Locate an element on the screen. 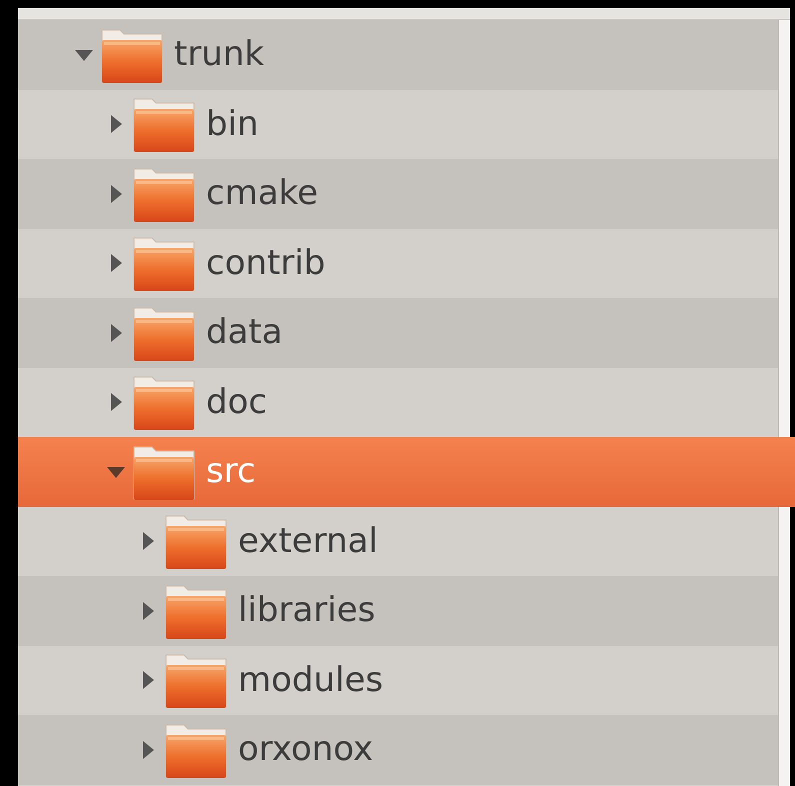  folder-name: libraries is located at coordinates (307, 611).